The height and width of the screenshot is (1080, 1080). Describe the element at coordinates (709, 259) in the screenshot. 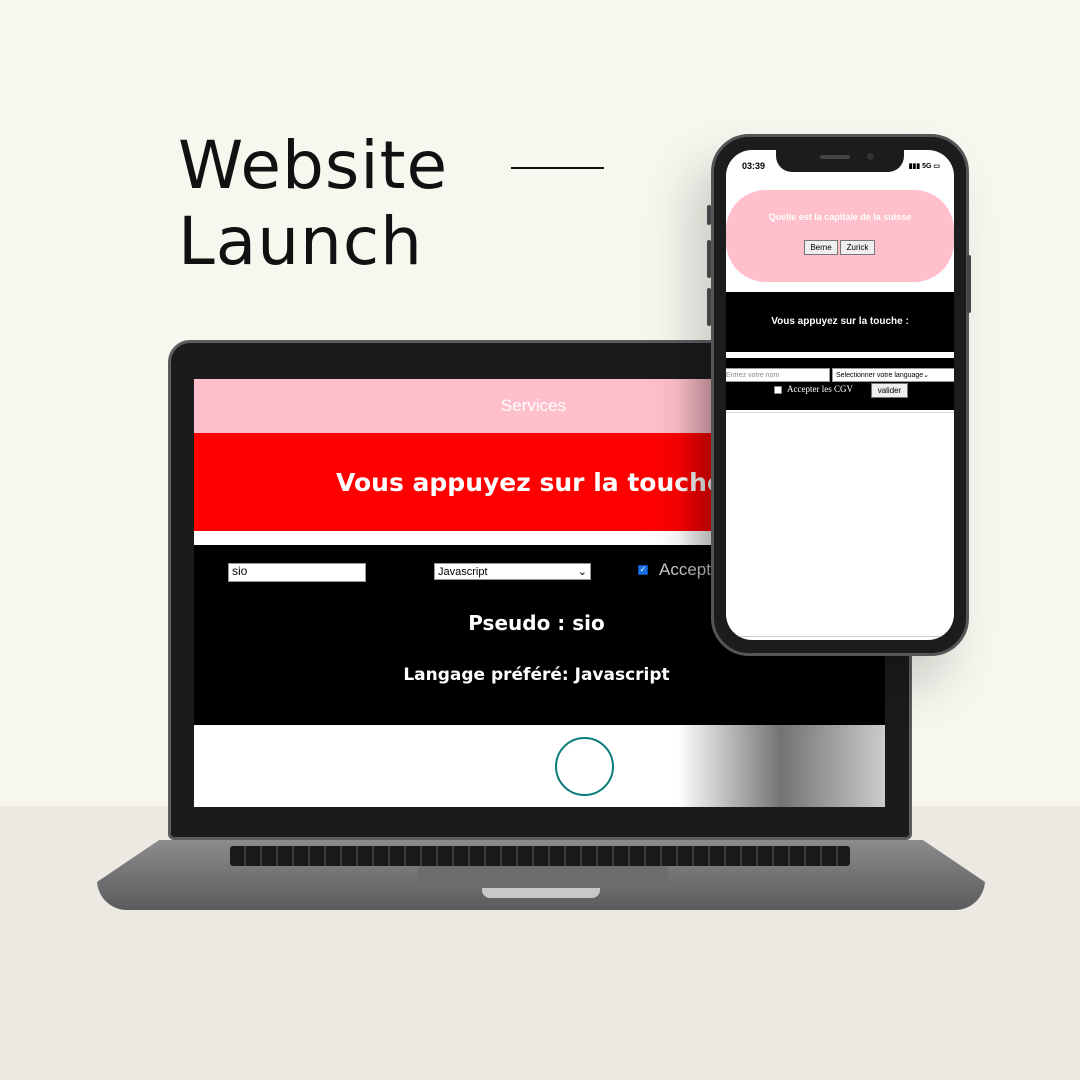

I see `phone-volume-up-button` at that location.